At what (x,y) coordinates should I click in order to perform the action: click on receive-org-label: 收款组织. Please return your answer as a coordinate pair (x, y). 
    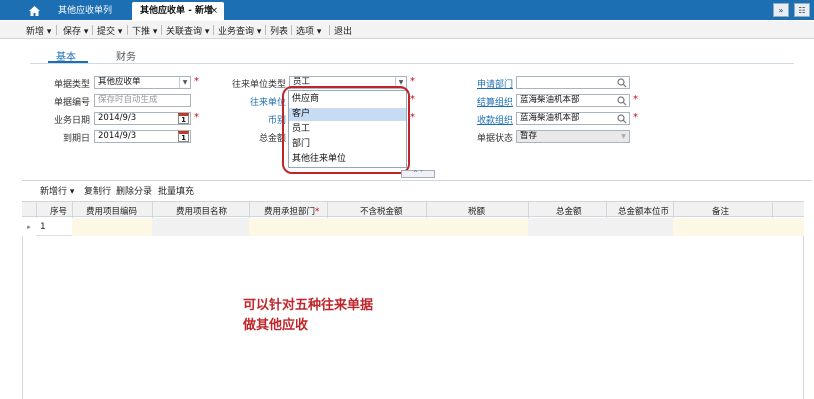
    Looking at the image, I should click on (486, 119).